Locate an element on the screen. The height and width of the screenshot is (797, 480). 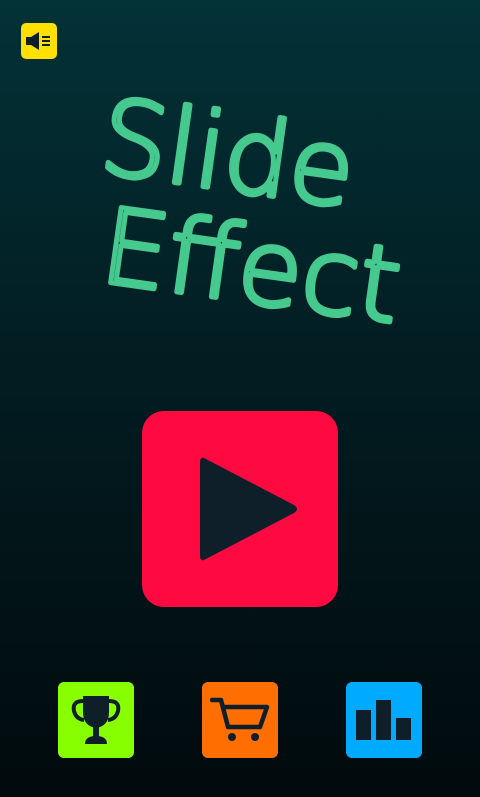
title-line-2: Effect is located at coordinates (251, 266).